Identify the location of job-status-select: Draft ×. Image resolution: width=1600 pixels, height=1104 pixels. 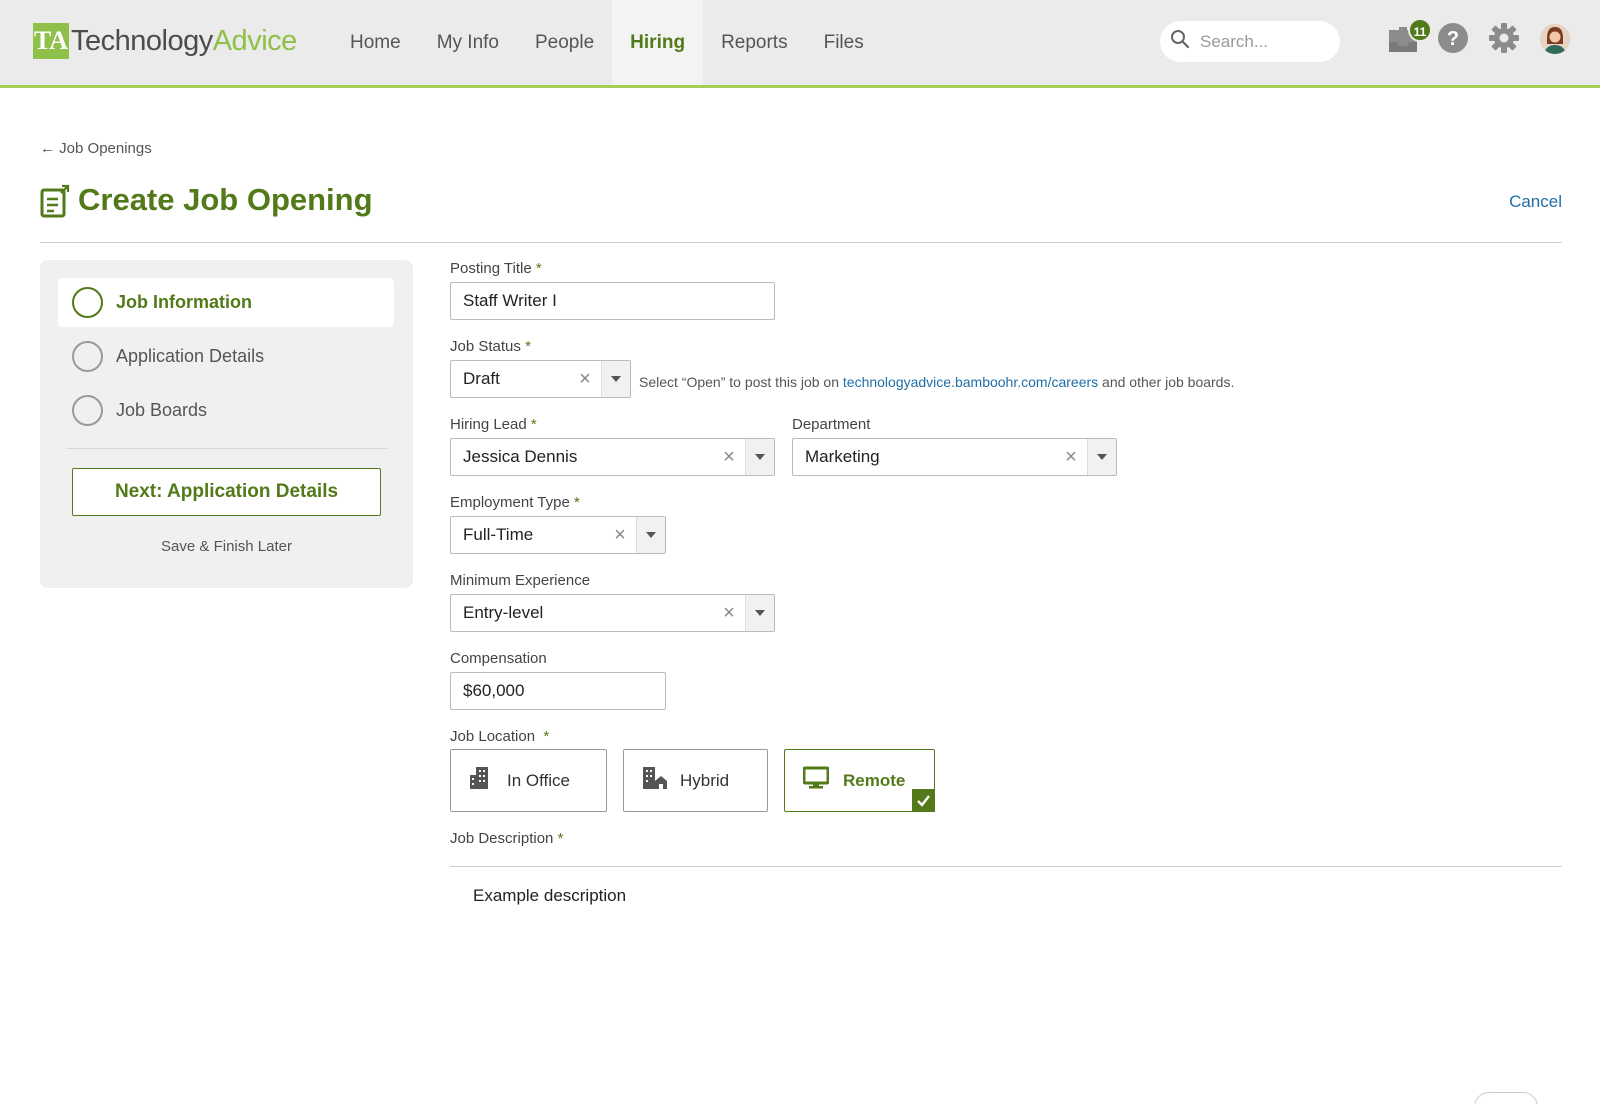
(540, 379).